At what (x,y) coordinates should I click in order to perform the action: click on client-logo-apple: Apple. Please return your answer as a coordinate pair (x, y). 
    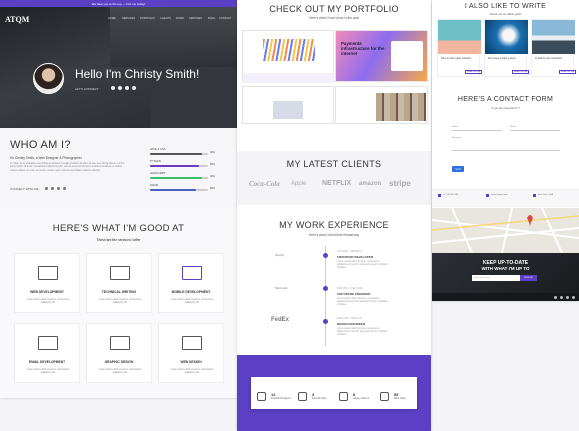
    Looking at the image, I should click on (299, 184).